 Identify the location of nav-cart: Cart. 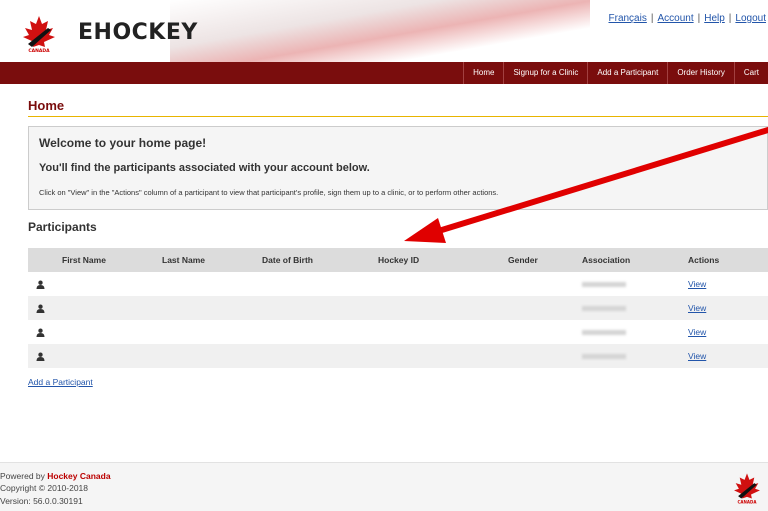
(750, 73).